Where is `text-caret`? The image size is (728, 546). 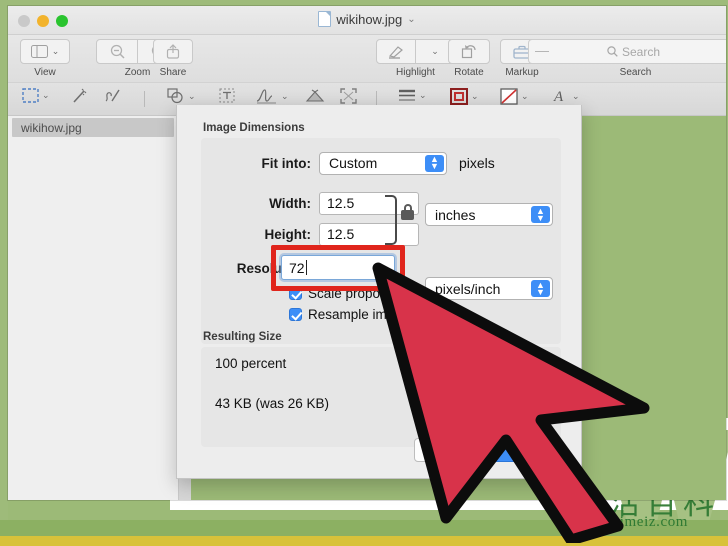
text-caret is located at coordinates (306, 267).